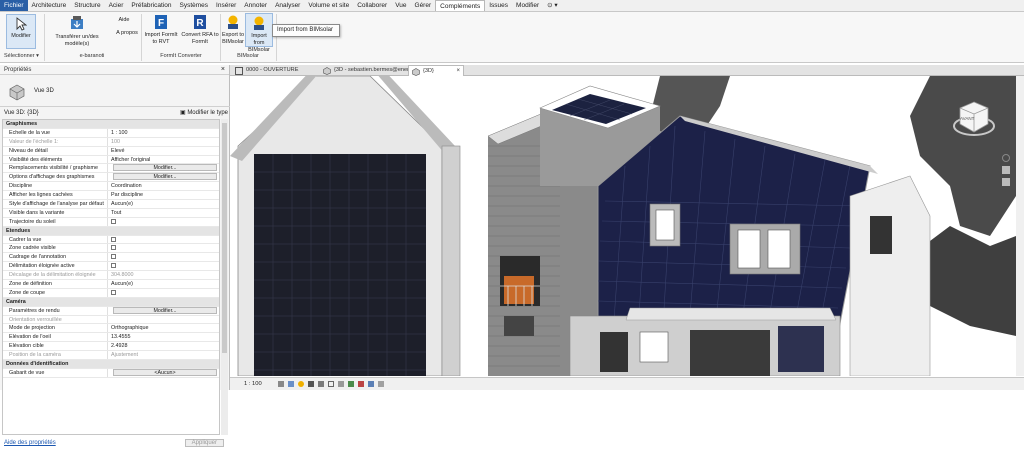 This screenshot has height=449, width=1024. Describe the element at coordinates (301, 384) in the screenshot. I see `sun-path-icon` at that location.